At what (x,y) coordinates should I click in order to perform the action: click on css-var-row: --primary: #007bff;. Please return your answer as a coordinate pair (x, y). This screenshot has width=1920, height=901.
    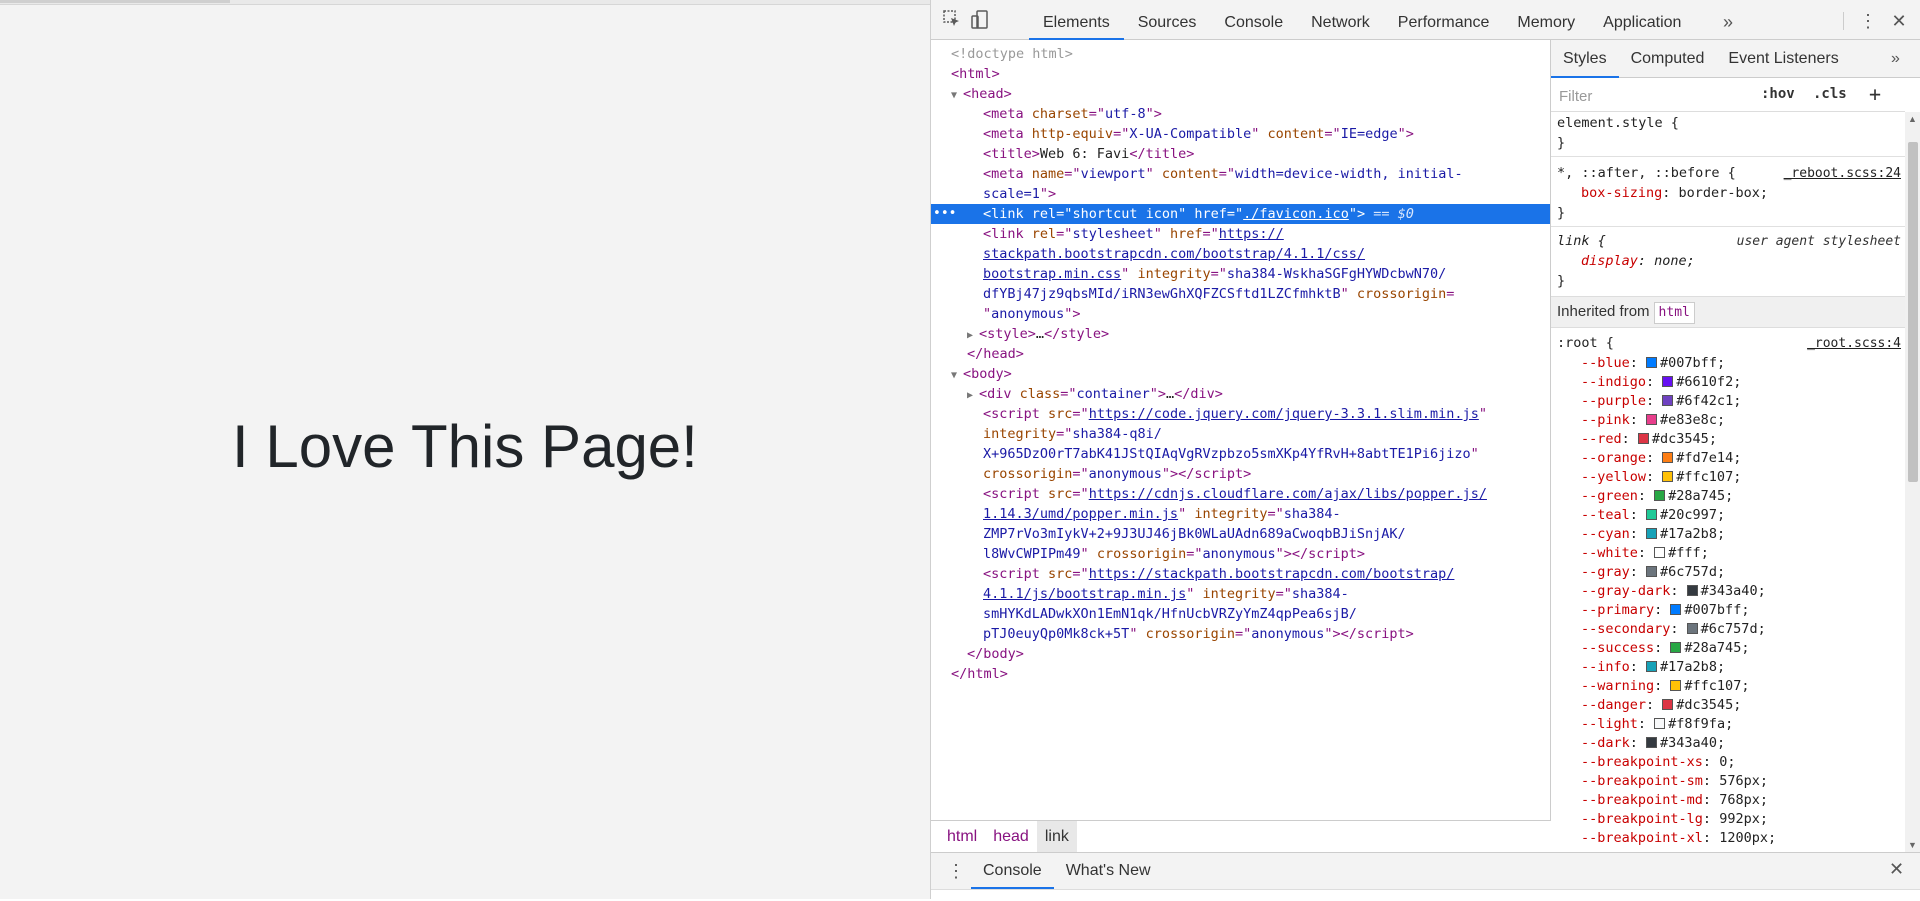
    Looking at the image, I should click on (1729, 610).